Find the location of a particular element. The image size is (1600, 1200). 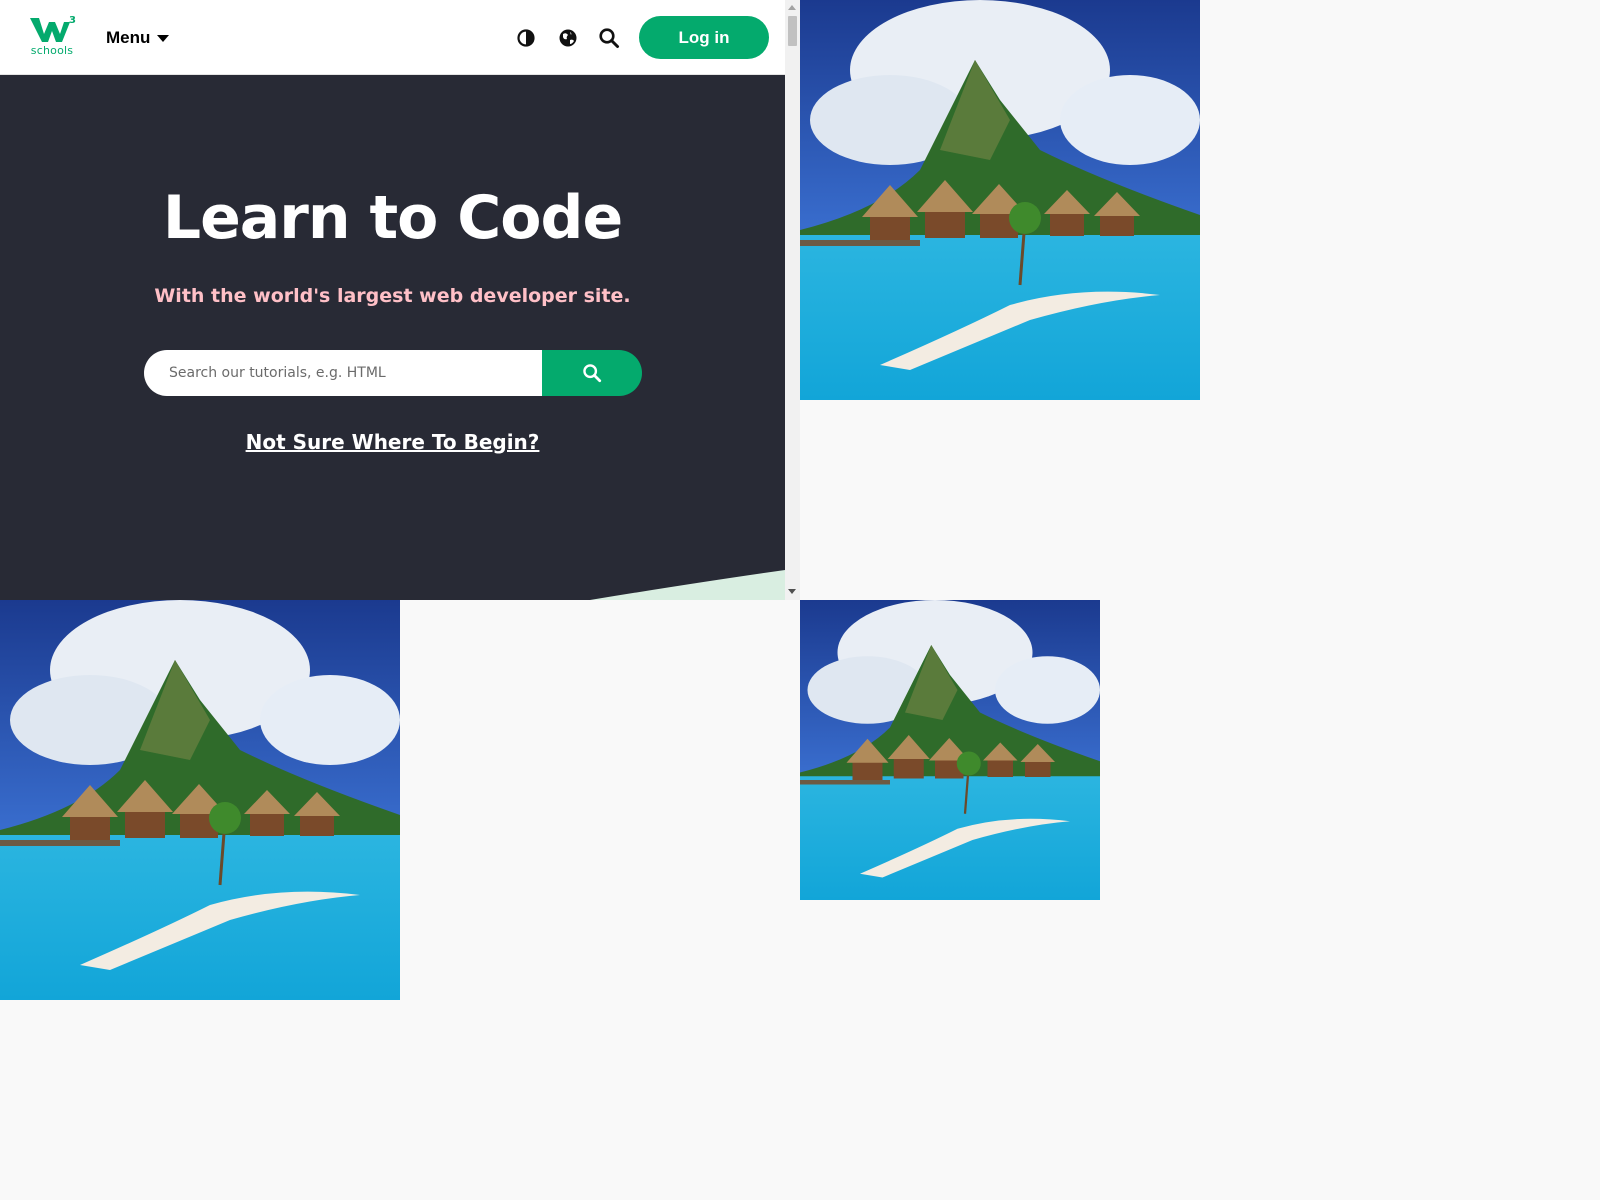

w3schools-logo: 3 schools is located at coordinates (53, 38).